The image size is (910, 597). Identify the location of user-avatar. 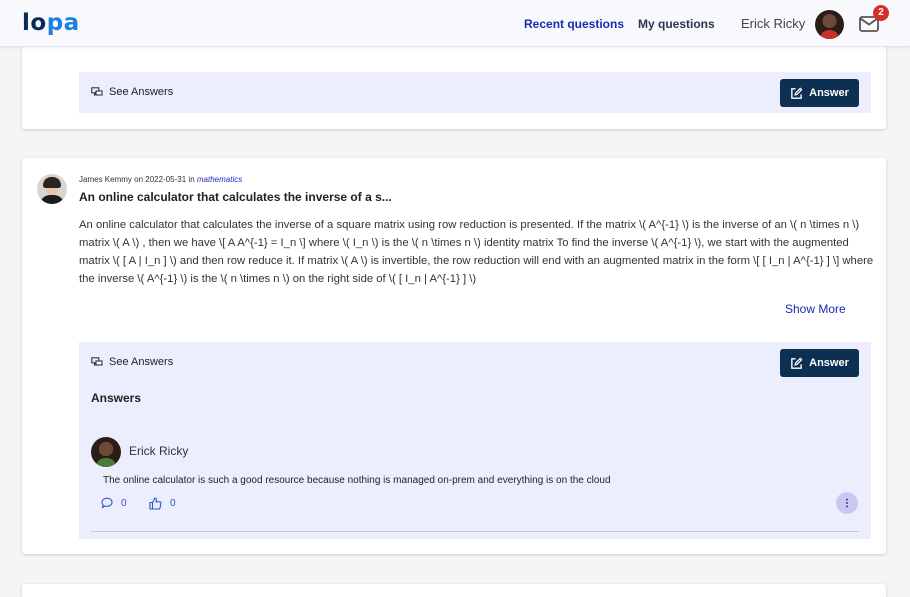
(829, 24).